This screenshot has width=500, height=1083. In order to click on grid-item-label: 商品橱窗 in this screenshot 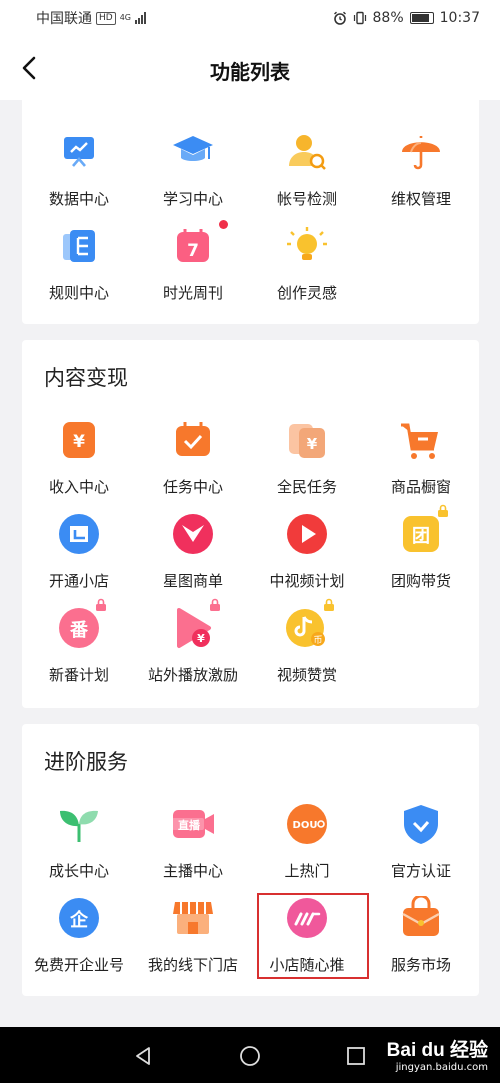, I will do `click(420, 487)`.